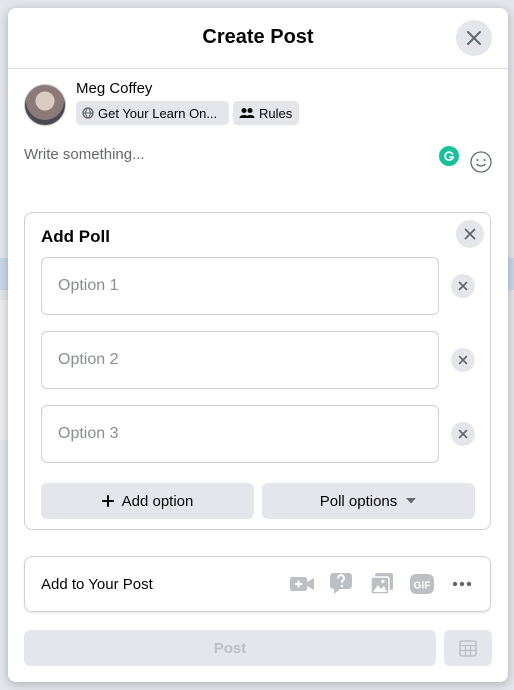 This screenshot has height=690, width=514. What do you see at coordinates (75, 236) in the screenshot?
I see `poll-title: Add Poll` at bounding box center [75, 236].